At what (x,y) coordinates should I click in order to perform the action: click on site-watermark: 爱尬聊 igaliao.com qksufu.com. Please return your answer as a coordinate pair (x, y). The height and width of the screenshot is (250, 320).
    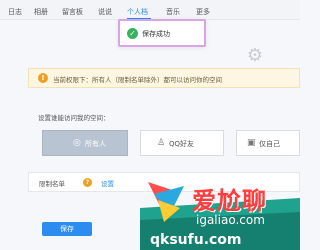
    Looking at the image, I should click on (220, 215).